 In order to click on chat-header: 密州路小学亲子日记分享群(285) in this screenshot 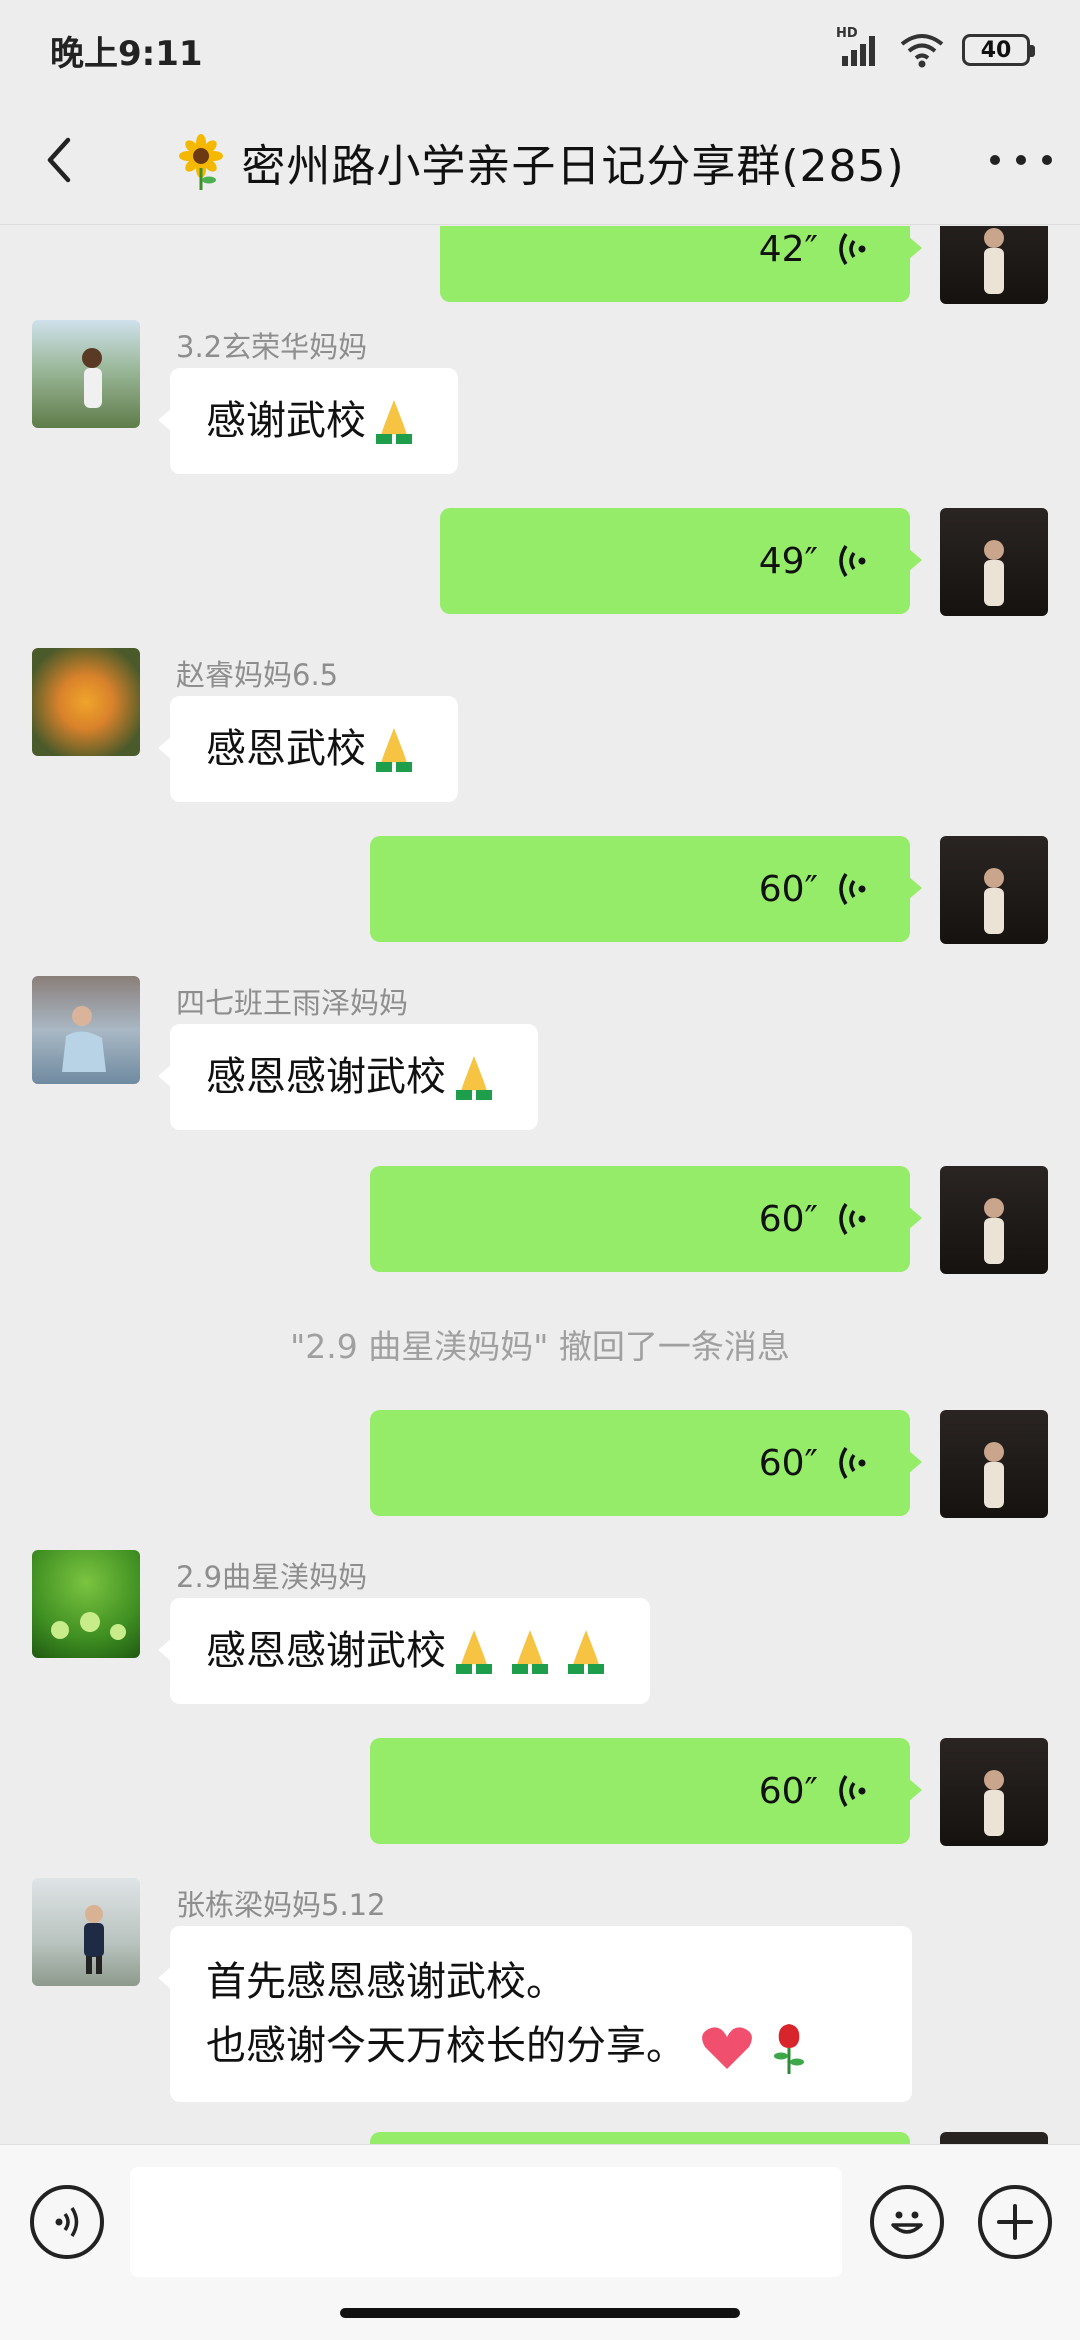, I will do `click(540, 162)`.